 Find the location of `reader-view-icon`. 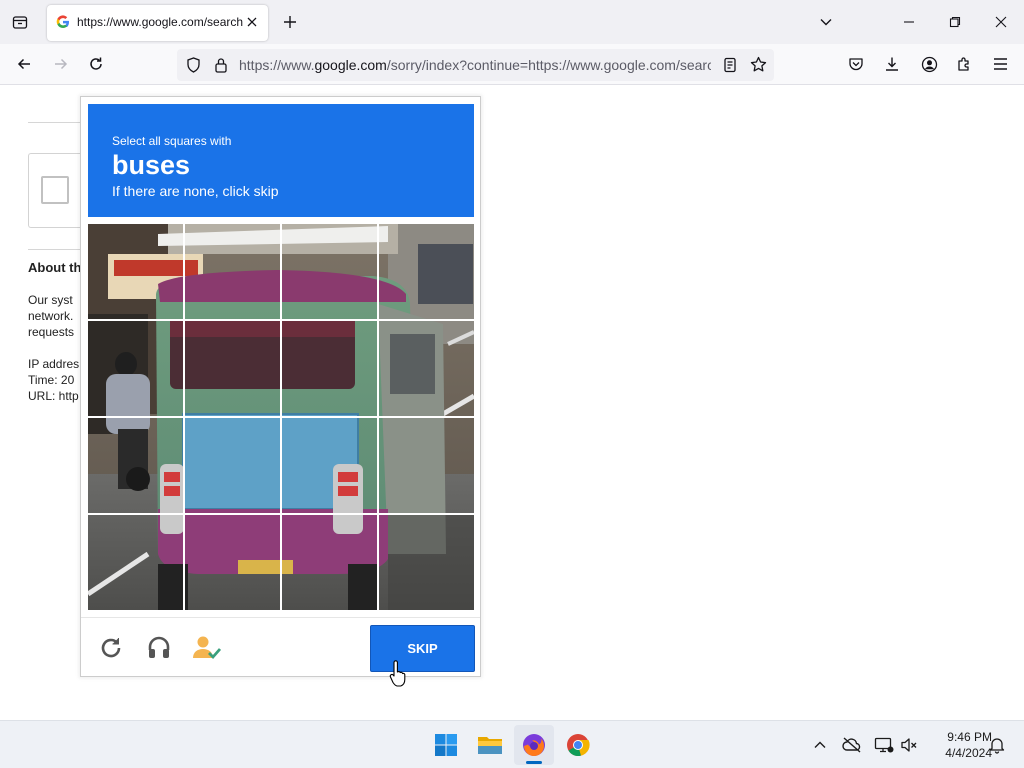

reader-view-icon is located at coordinates (730, 65).